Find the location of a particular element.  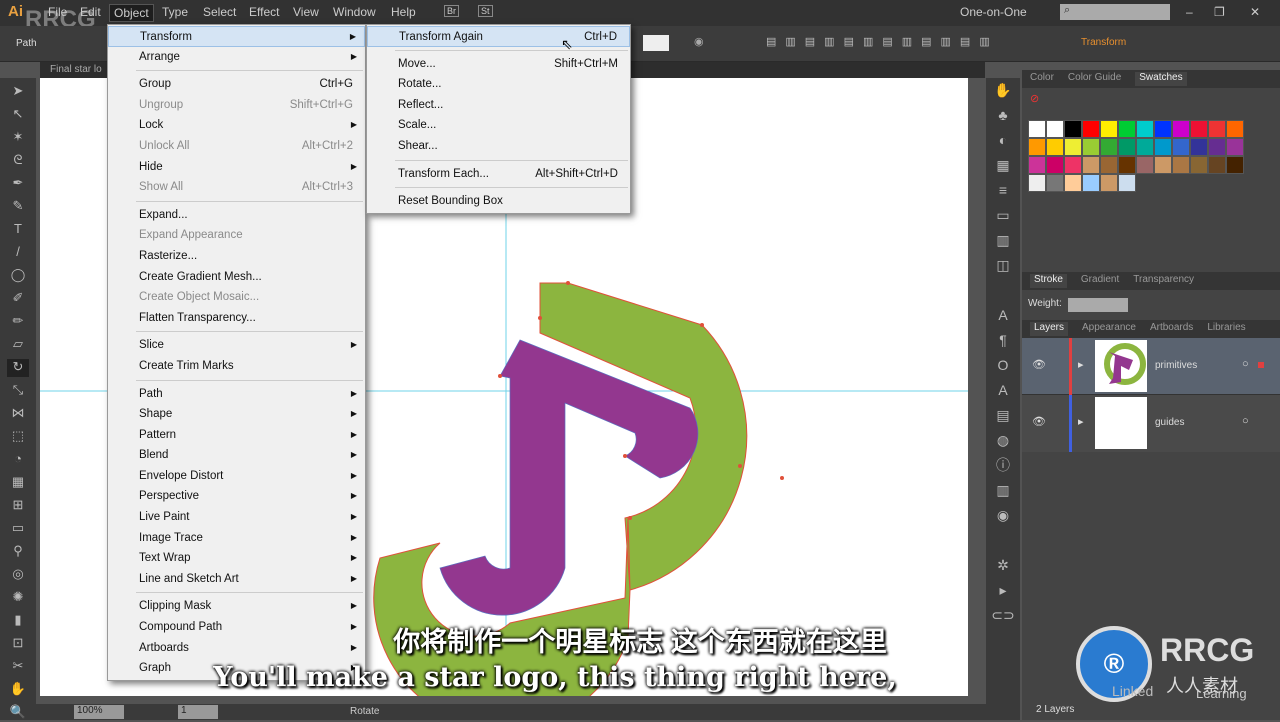

pen-tool-icon: ✒ is located at coordinates (18, 184).